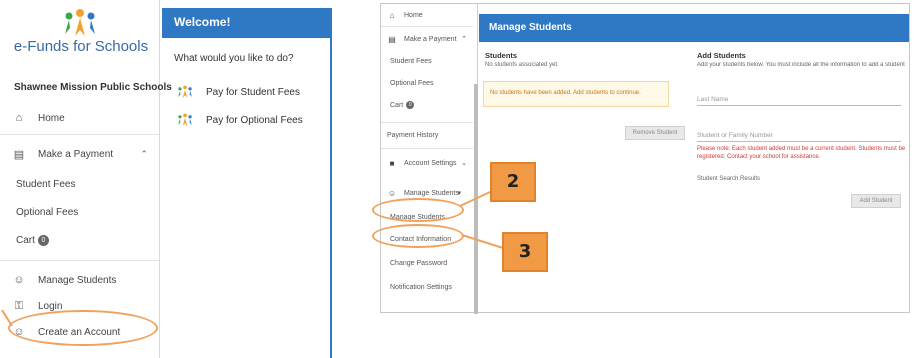 This screenshot has height=358, width=914. I want to click on remove-student-button: Remove Student, so click(655, 133).